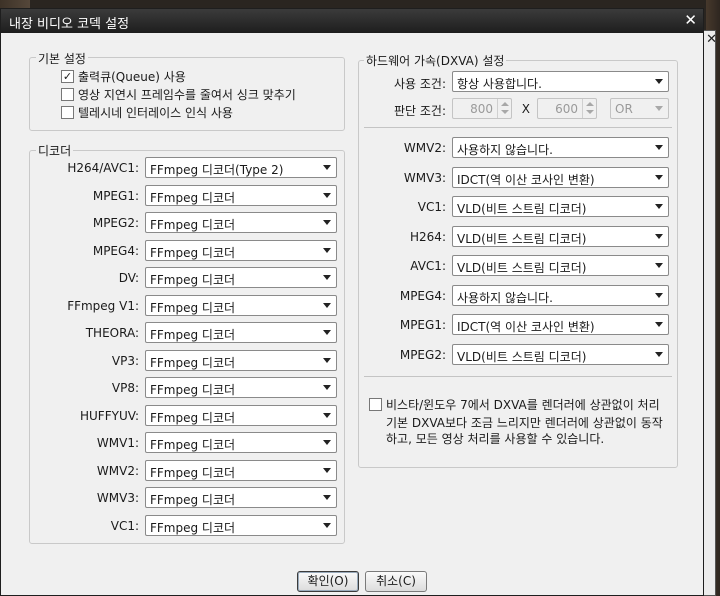 The height and width of the screenshot is (596, 720). I want to click on basic-option-1: ✓ 출력큐(Queue) 사용, so click(123, 76).